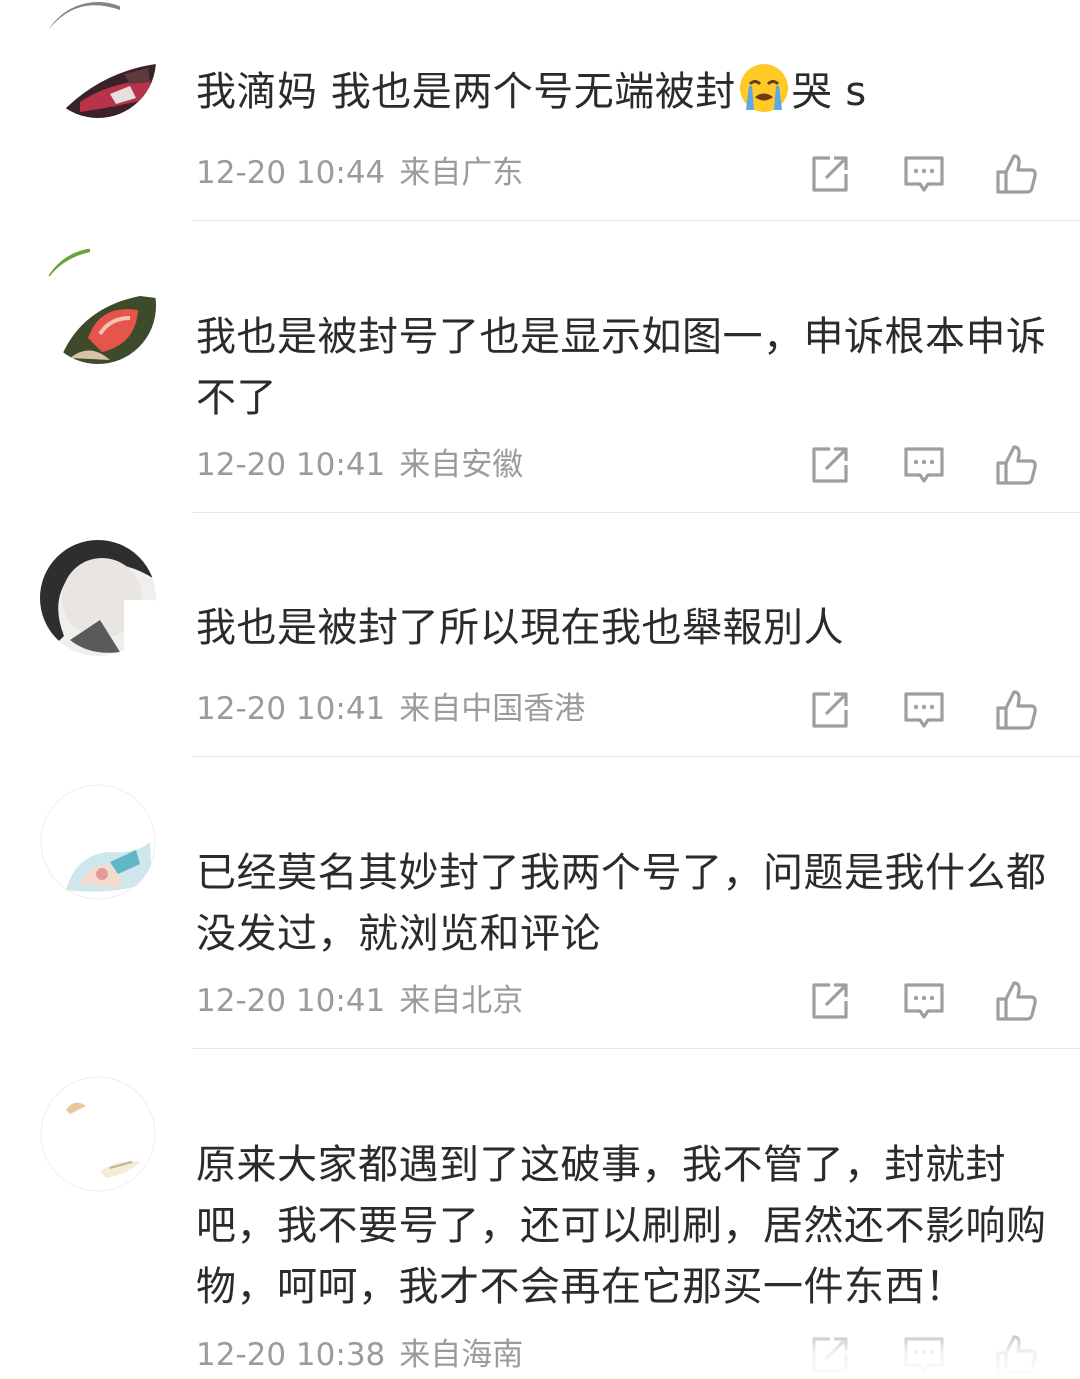 This screenshot has width=1080, height=1379. What do you see at coordinates (291, 1355) in the screenshot?
I see `timestamp: 12-20 10:38` at bounding box center [291, 1355].